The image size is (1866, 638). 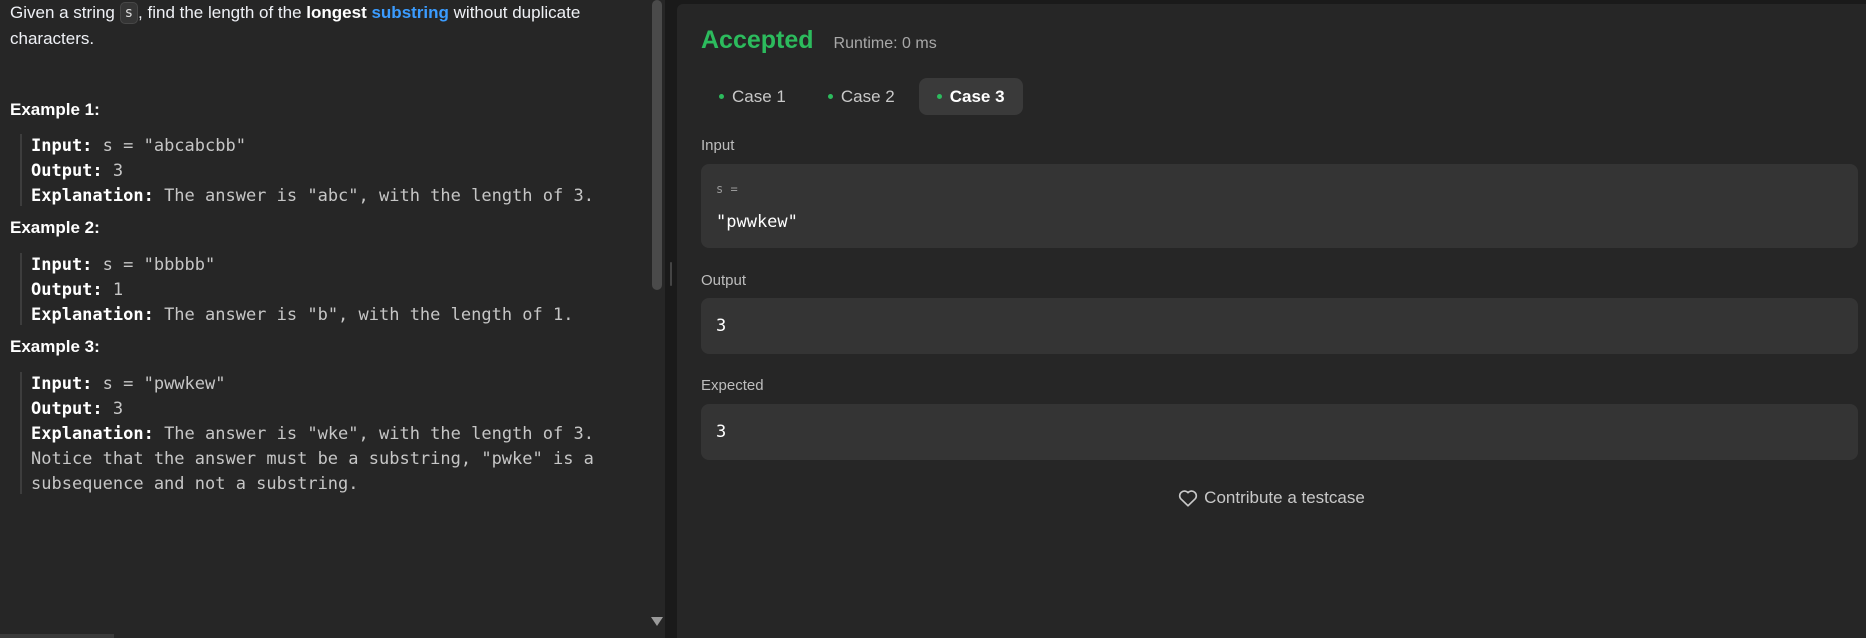 I want to click on contribute-label: Contribute a testcase, so click(x=1284, y=497).